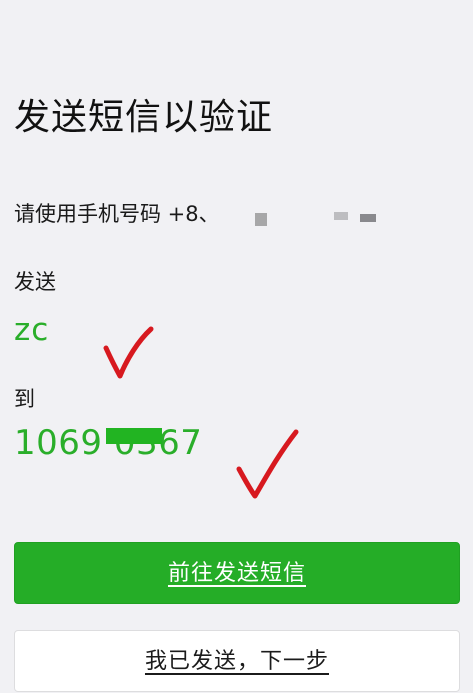 This screenshot has width=473, height=693. I want to click on recipient-label: 到, so click(24, 399).